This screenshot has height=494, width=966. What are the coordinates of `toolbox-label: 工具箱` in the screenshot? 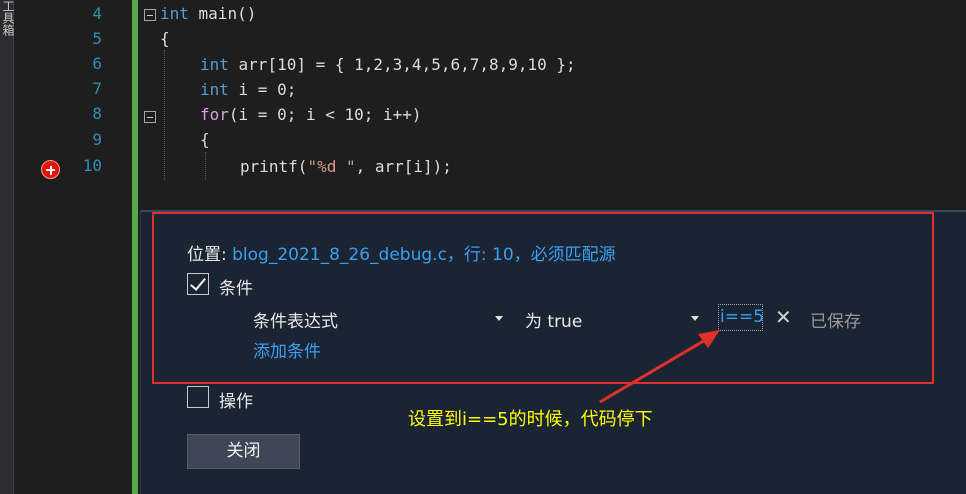 It's located at (7, 18).